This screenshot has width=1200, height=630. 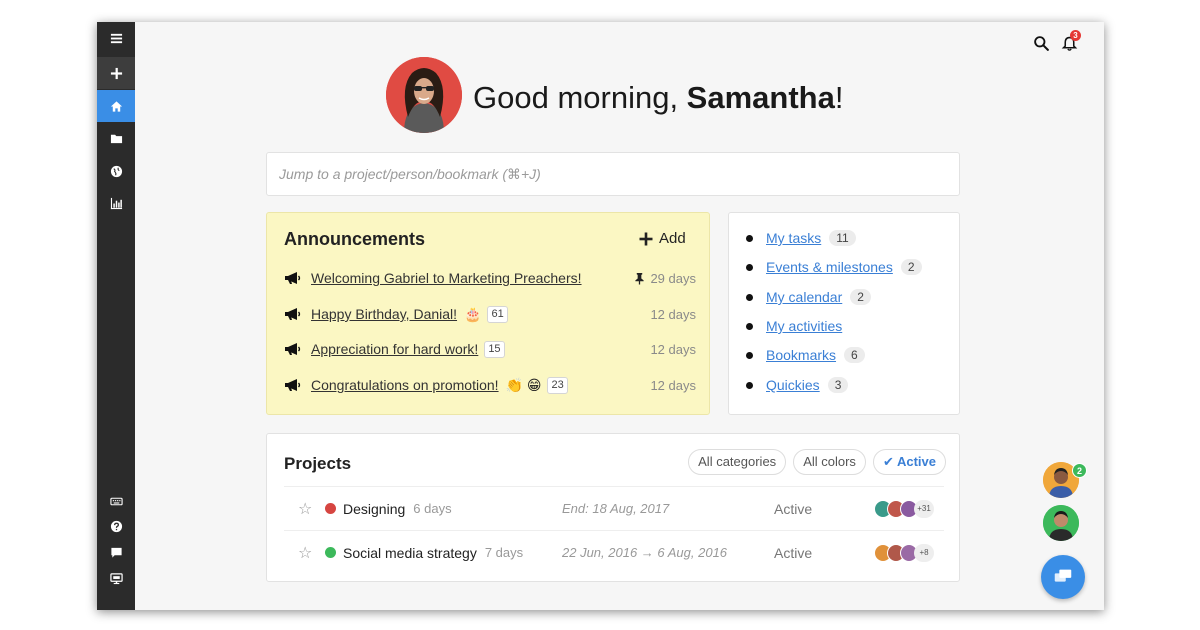 What do you see at coordinates (116, 578) in the screenshot?
I see `monitor-icon` at bounding box center [116, 578].